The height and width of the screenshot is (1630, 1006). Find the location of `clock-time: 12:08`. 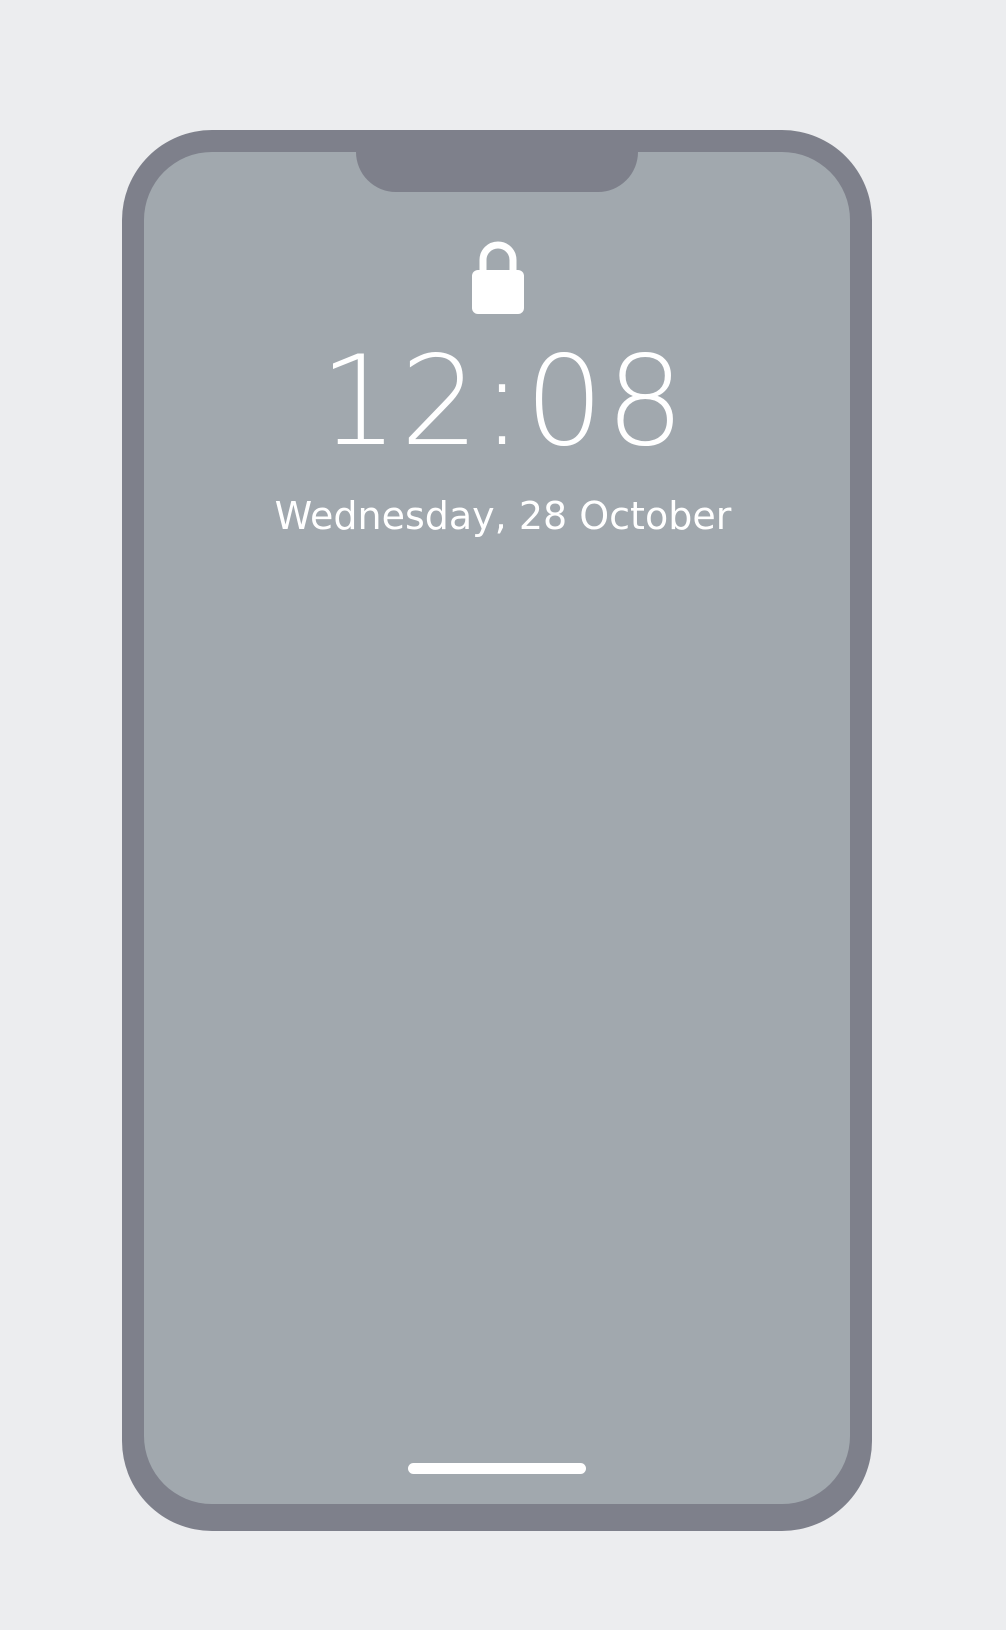

clock-time: 12:08 is located at coordinates (503, 402).